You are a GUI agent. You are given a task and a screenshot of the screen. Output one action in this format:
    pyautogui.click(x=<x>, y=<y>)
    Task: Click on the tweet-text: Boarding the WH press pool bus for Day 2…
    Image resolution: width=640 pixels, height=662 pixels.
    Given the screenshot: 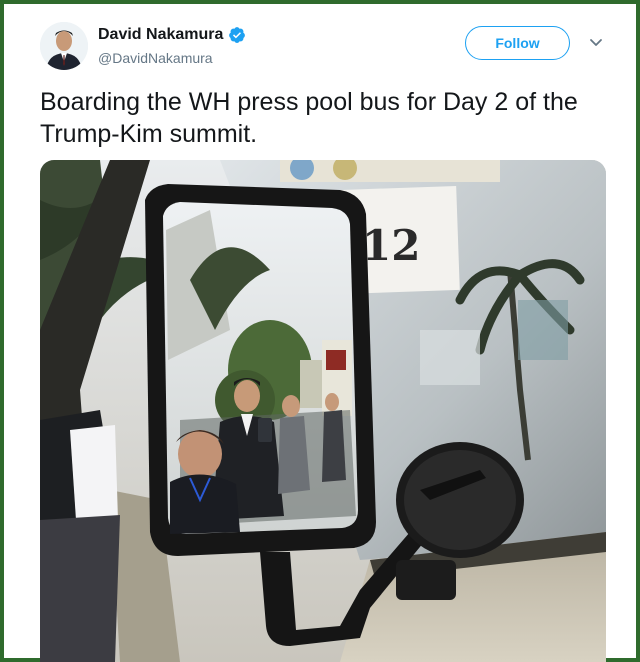 What is the action you would take?
    pyautogui.click(x=309, y=118)
    